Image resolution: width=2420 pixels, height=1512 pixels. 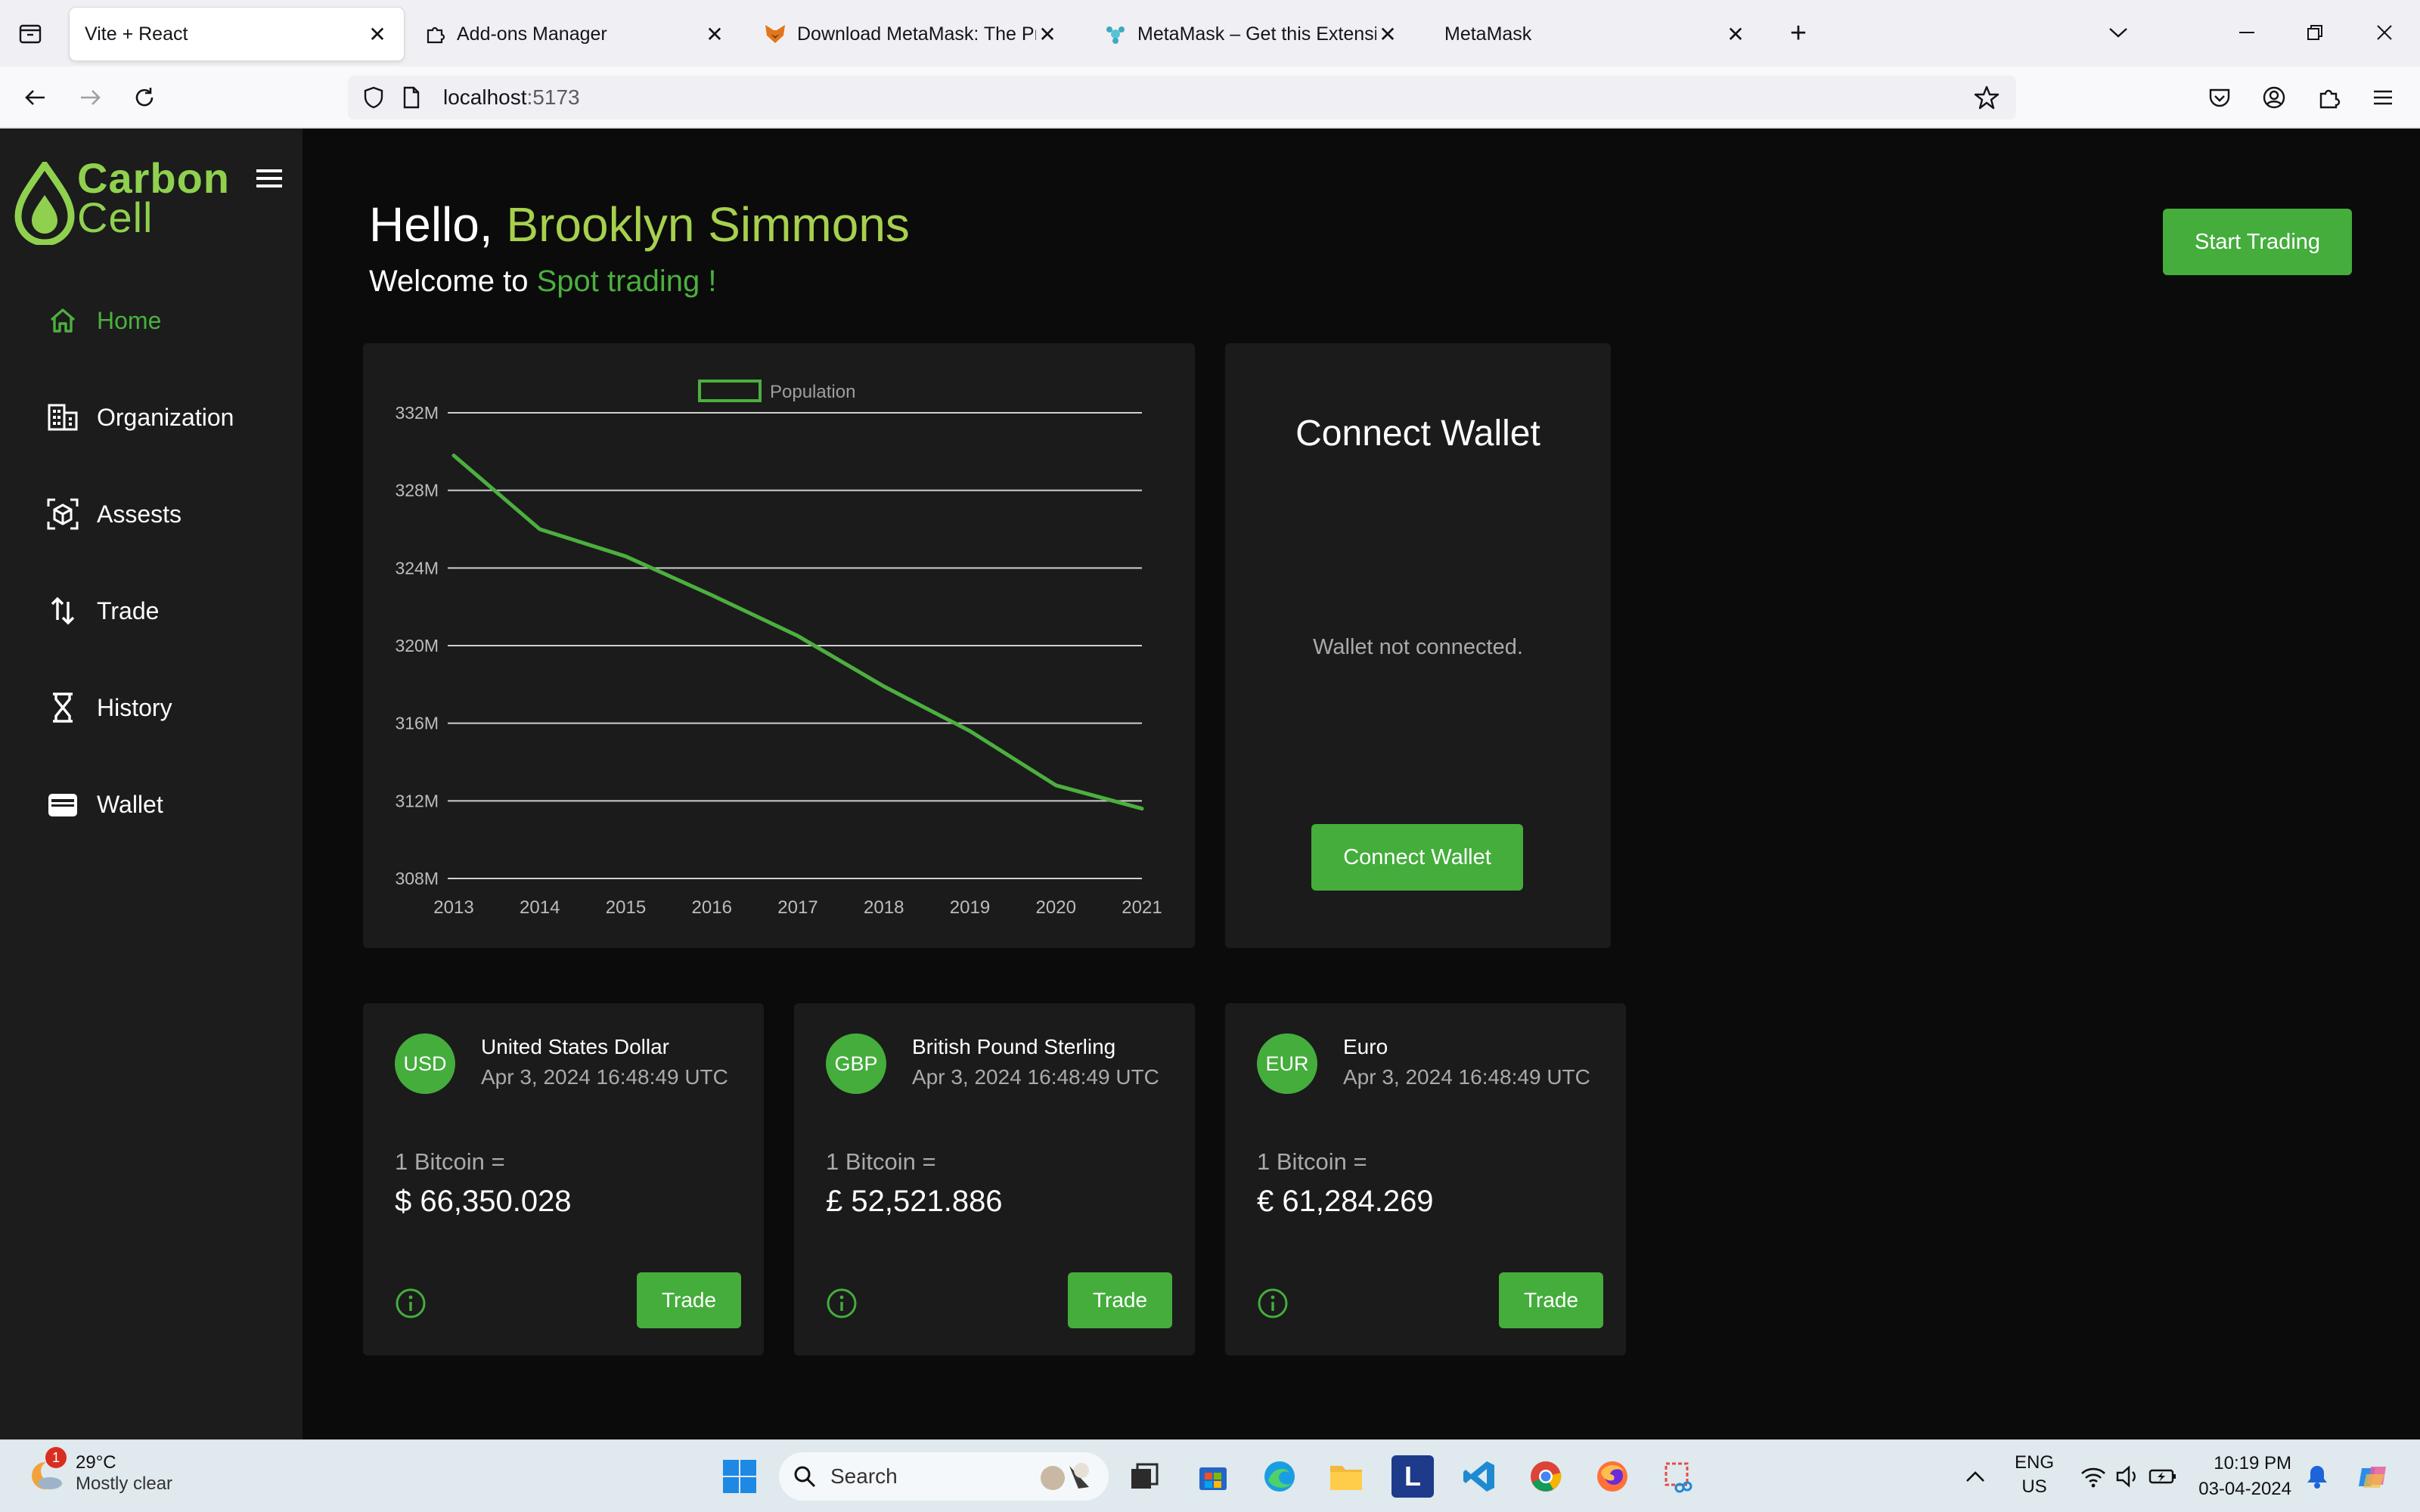 I want to click on y-tick-label: 328M, so click(x=417, y=491).